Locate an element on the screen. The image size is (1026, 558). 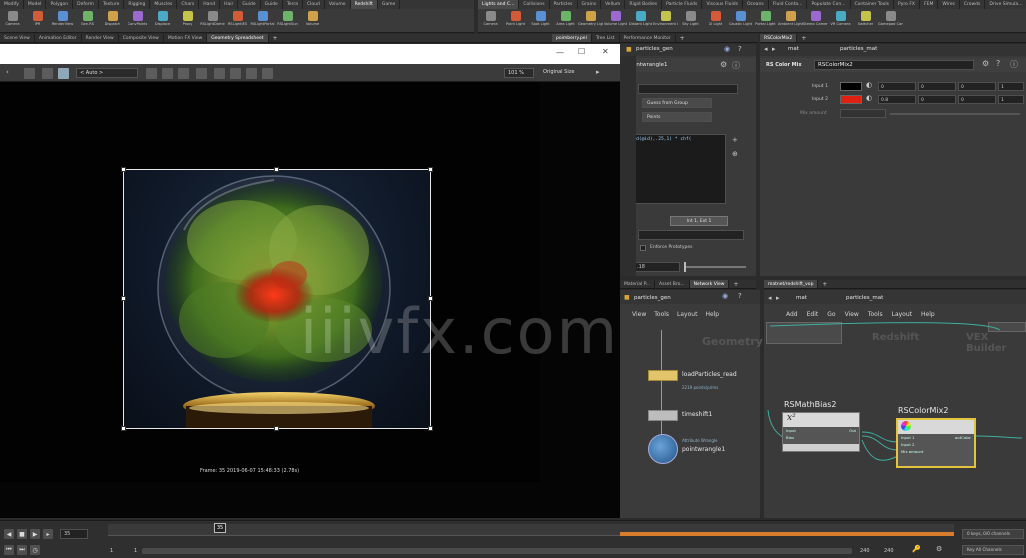
node-loadparticles-read is located at coordinates (663, 375).